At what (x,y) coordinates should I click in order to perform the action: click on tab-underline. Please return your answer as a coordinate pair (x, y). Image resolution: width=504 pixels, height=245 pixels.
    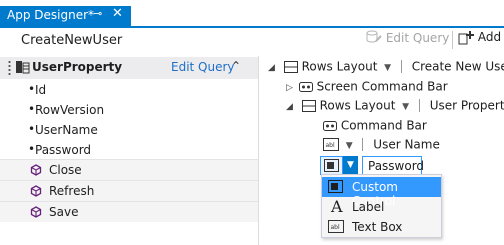
    Looking at the image, I should click on (252, 27).